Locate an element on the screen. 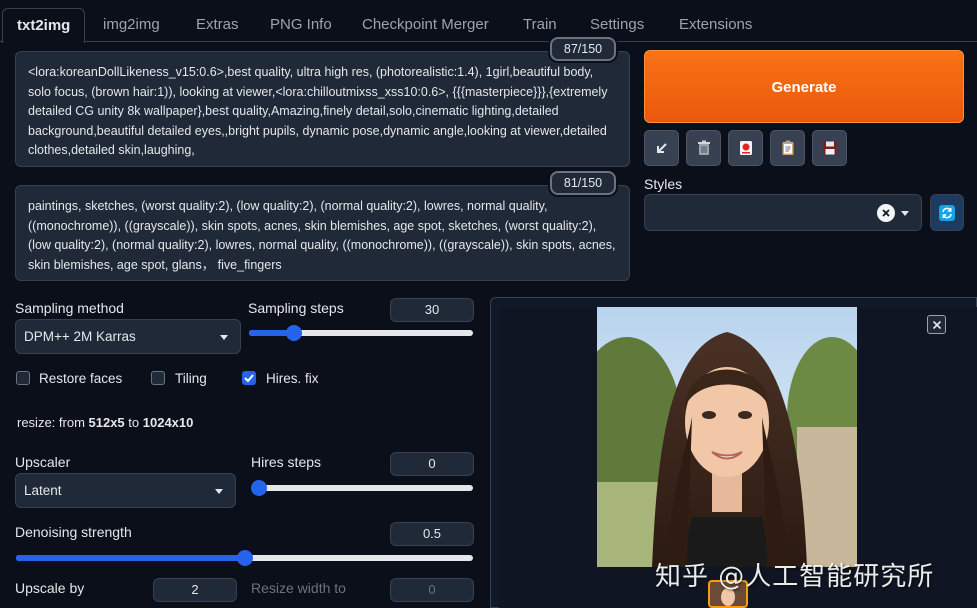 The image size is (977, 608). restore-faces-checkbox is located at coordinates (23, 378).